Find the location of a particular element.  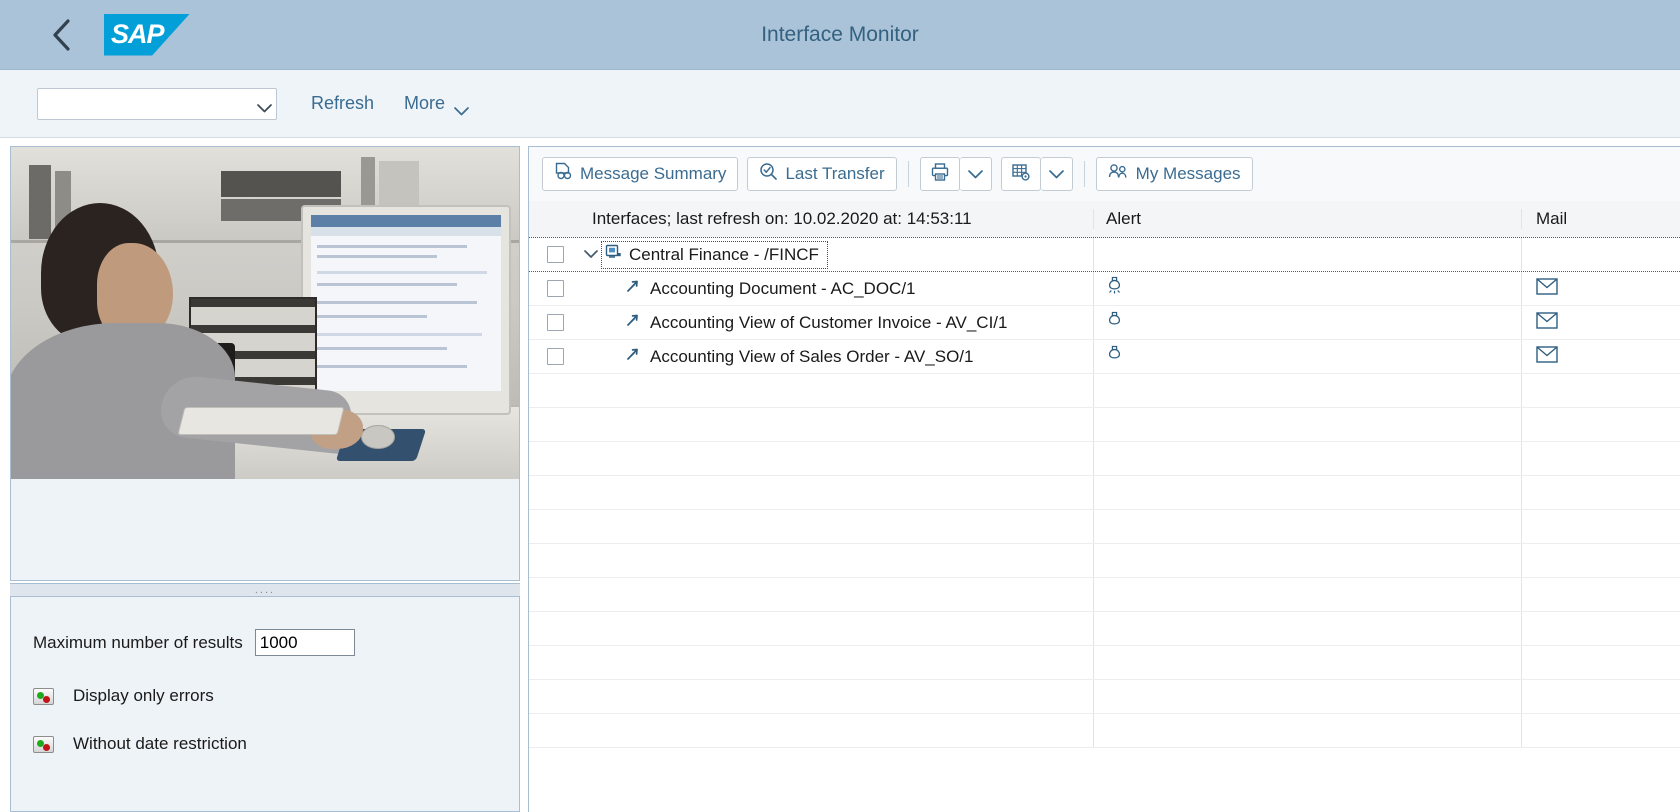

last-transfer-label: Last Transfer is located at coordinates (835, 173).